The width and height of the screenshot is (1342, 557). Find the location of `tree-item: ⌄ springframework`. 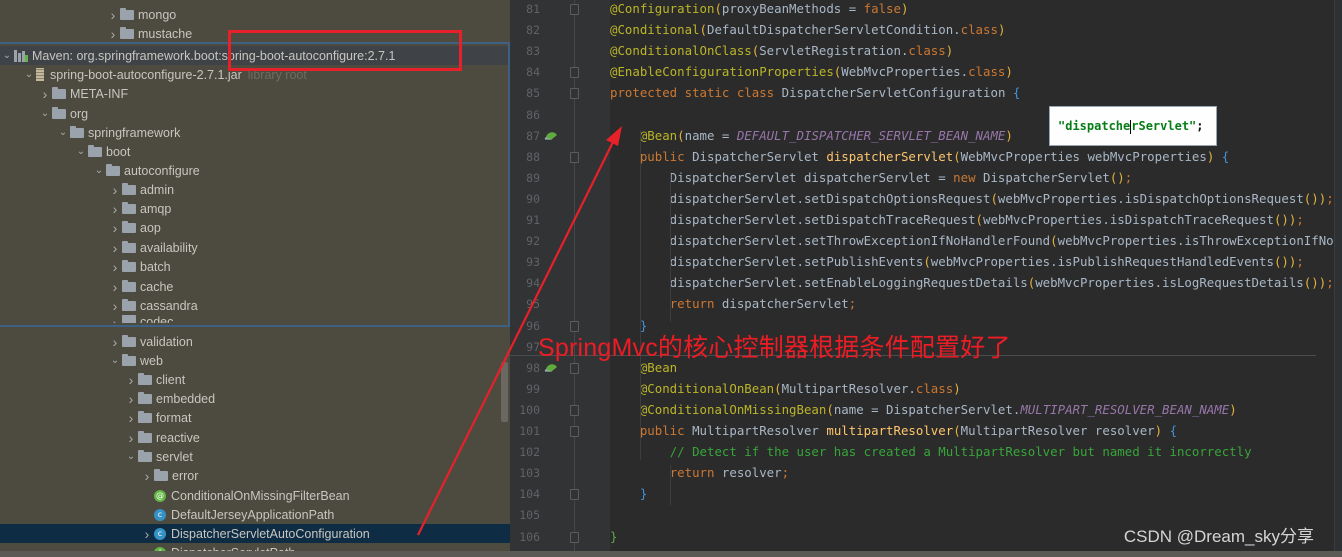

tree-item: ⌄ springframework is located at coordinates (255, 132).